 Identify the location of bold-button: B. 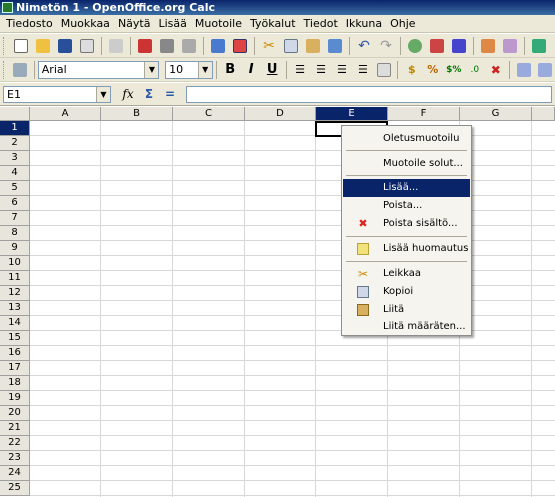
(230, 70).